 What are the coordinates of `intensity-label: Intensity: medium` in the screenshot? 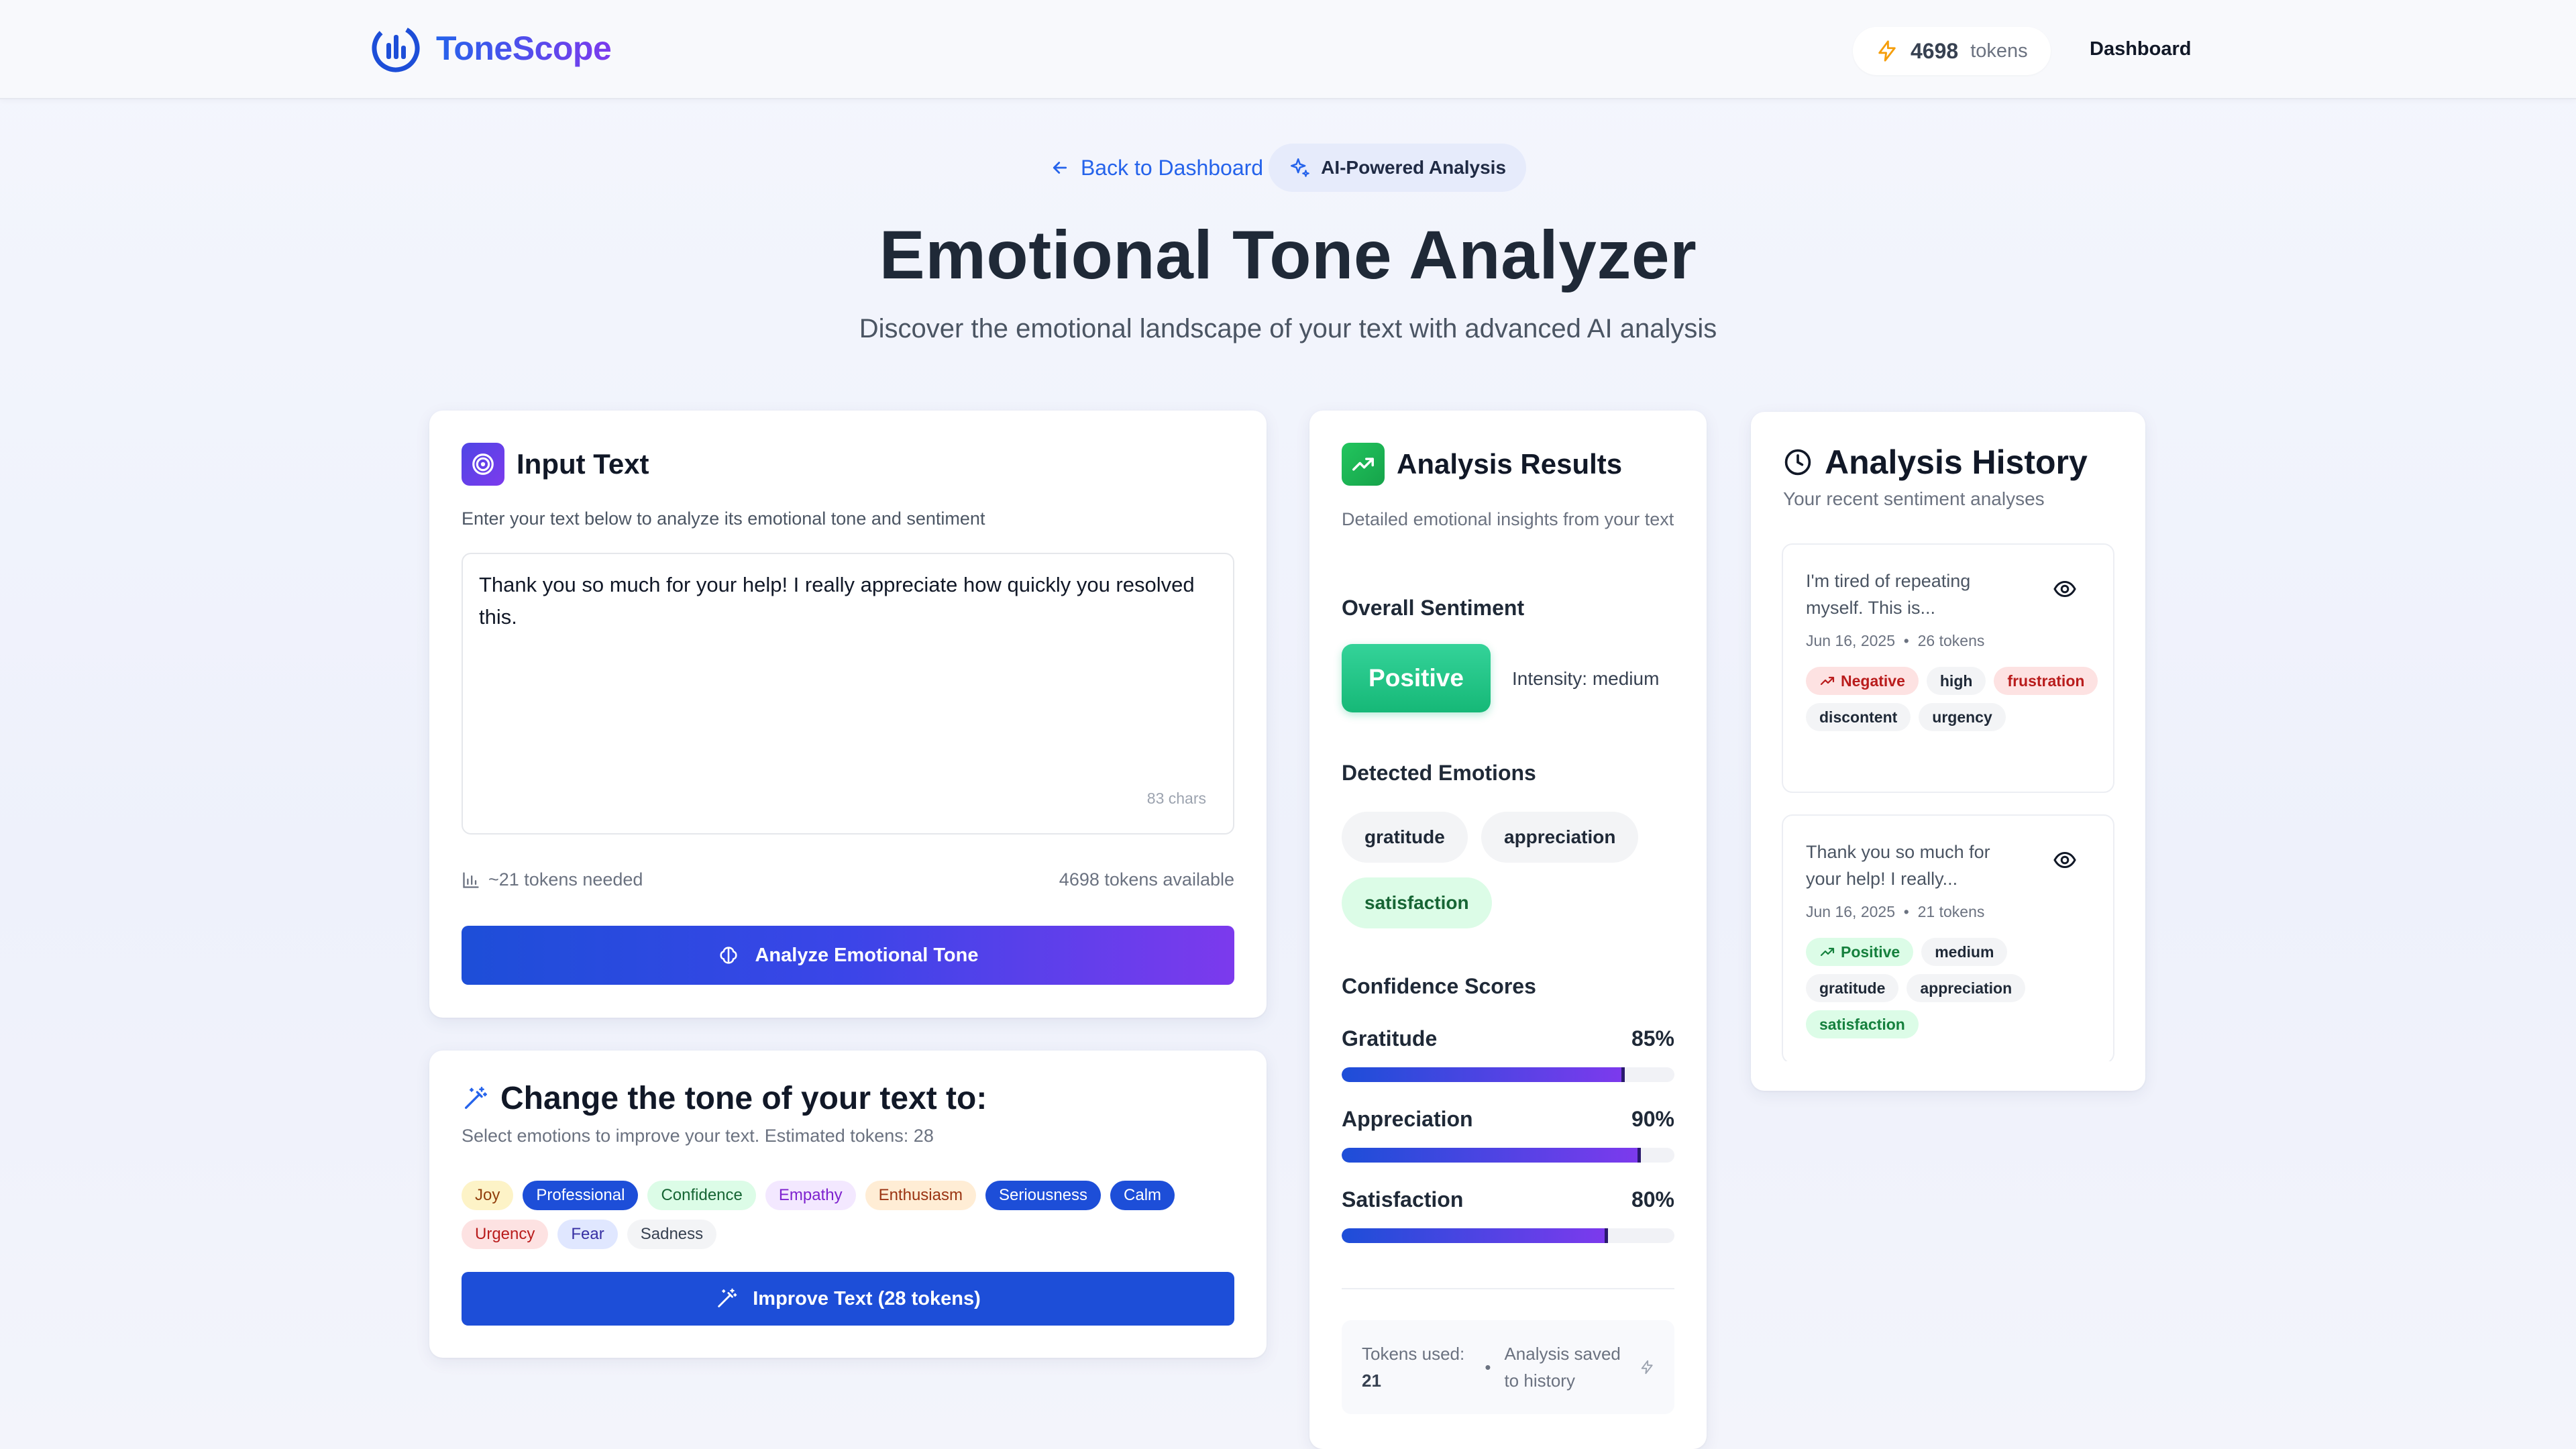 It's located at (1586, 678).